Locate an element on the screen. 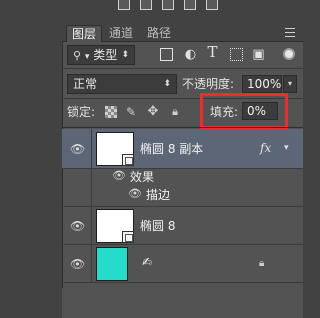 This screenshot has height=318, width=320. type-filter-icon: T is located at coordinates (212, 52).